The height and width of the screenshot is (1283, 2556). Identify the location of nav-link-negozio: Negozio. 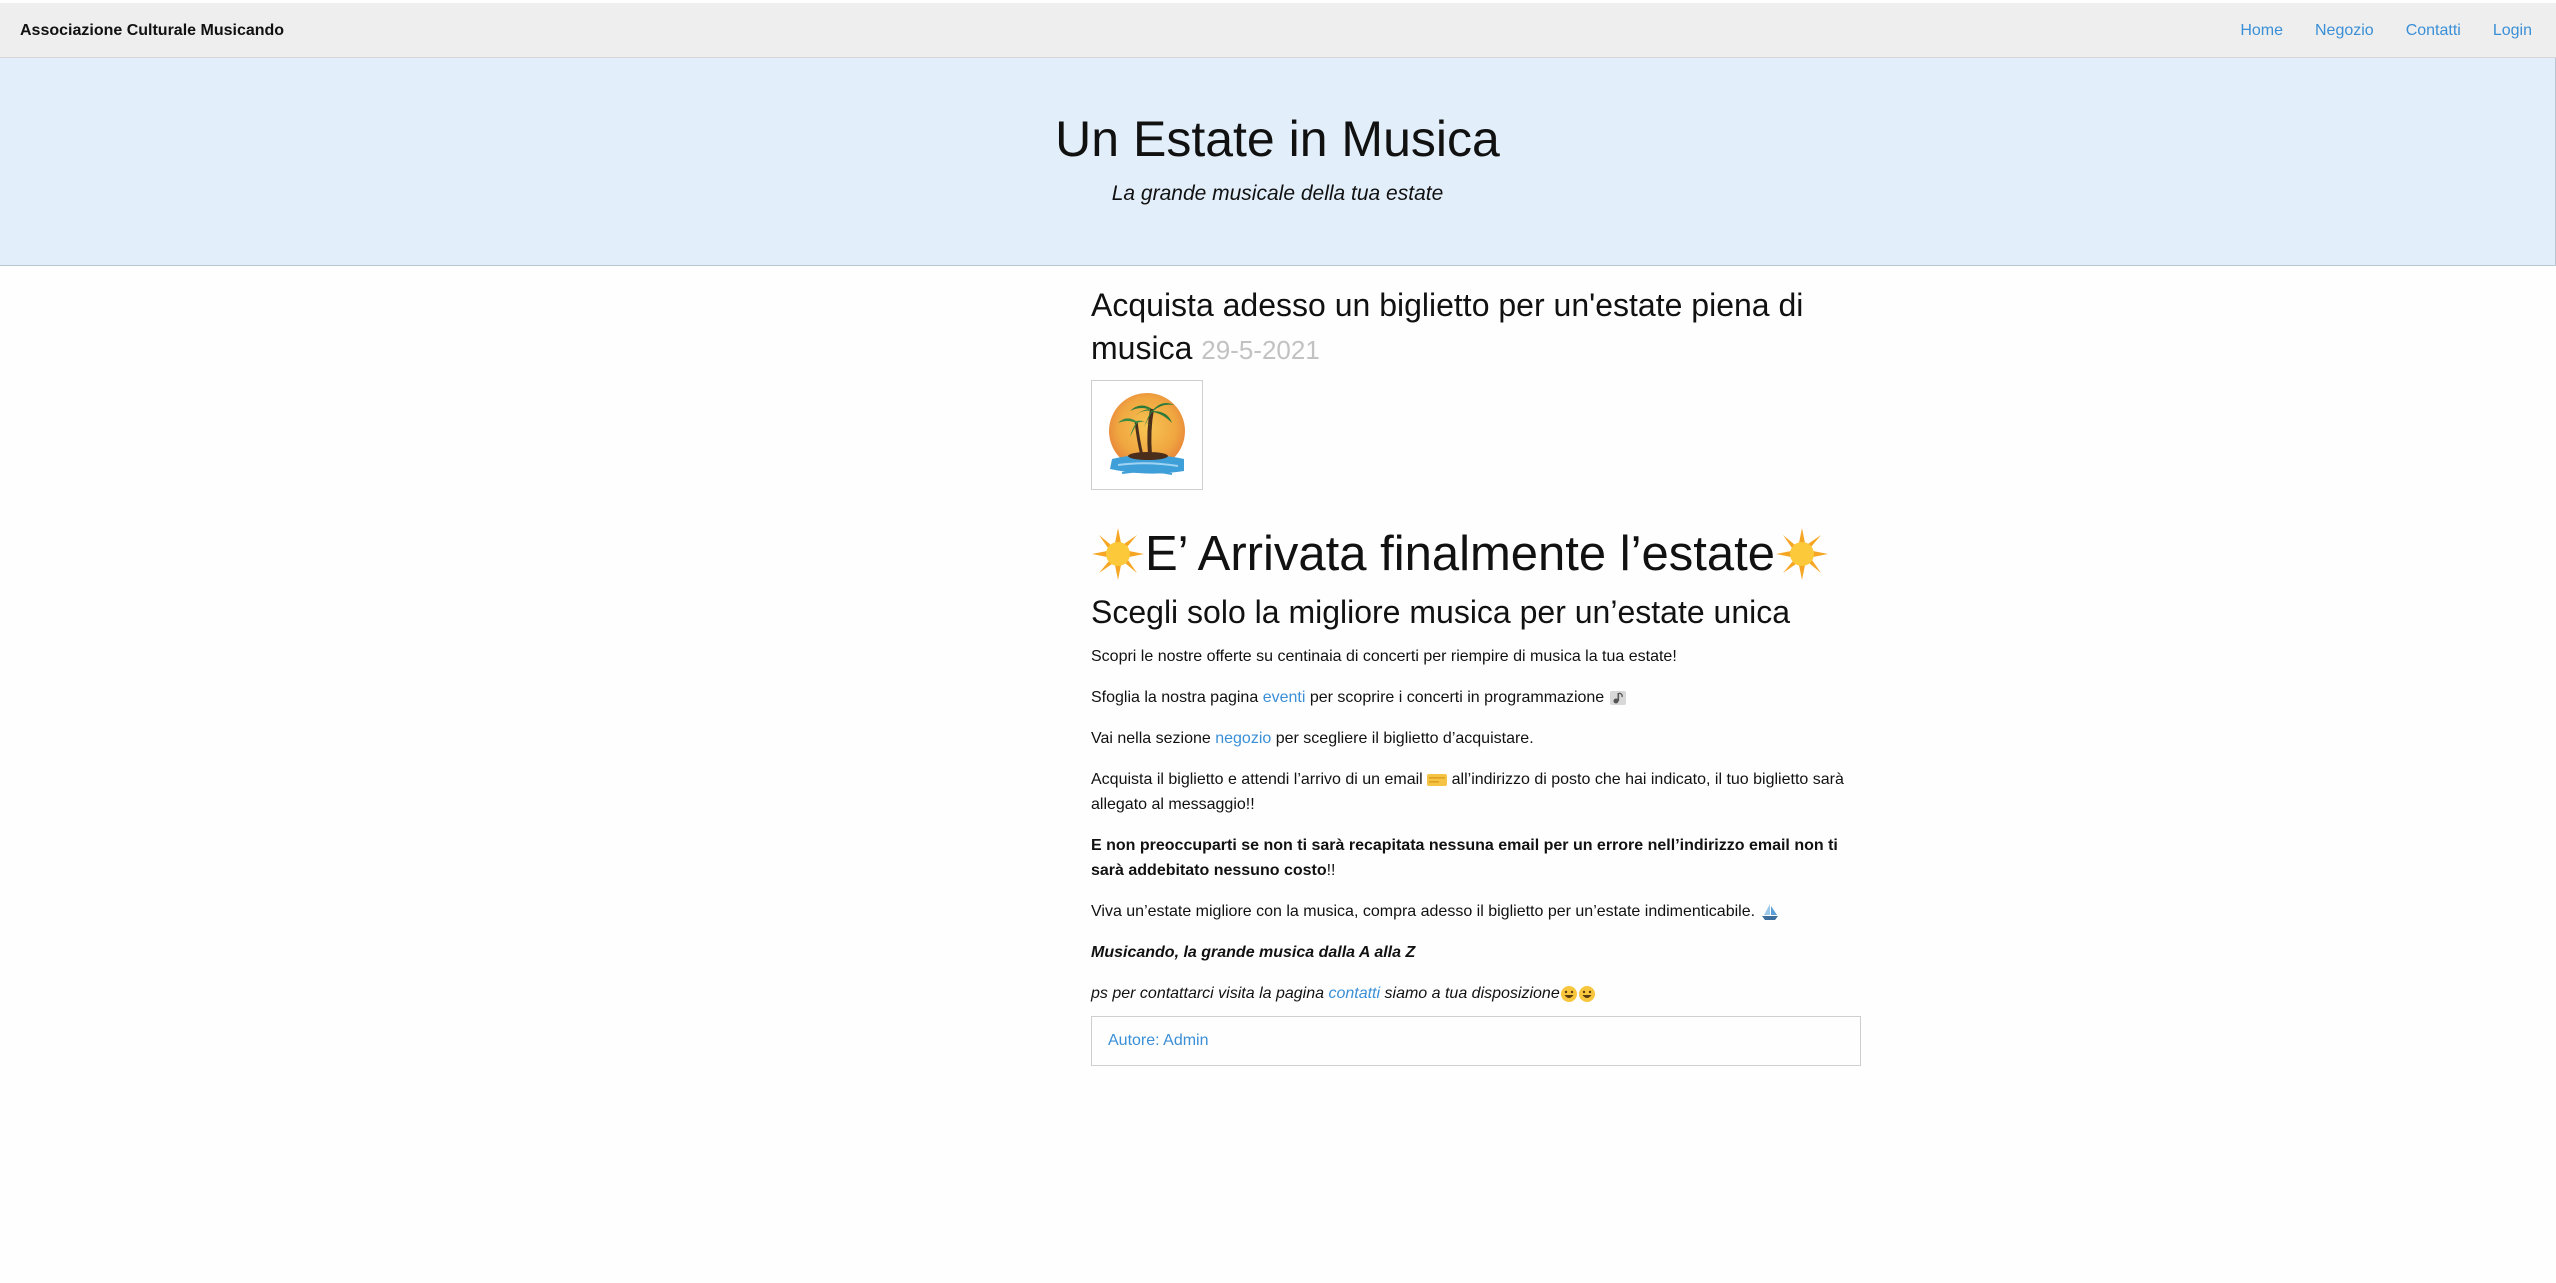
(2344, 30).